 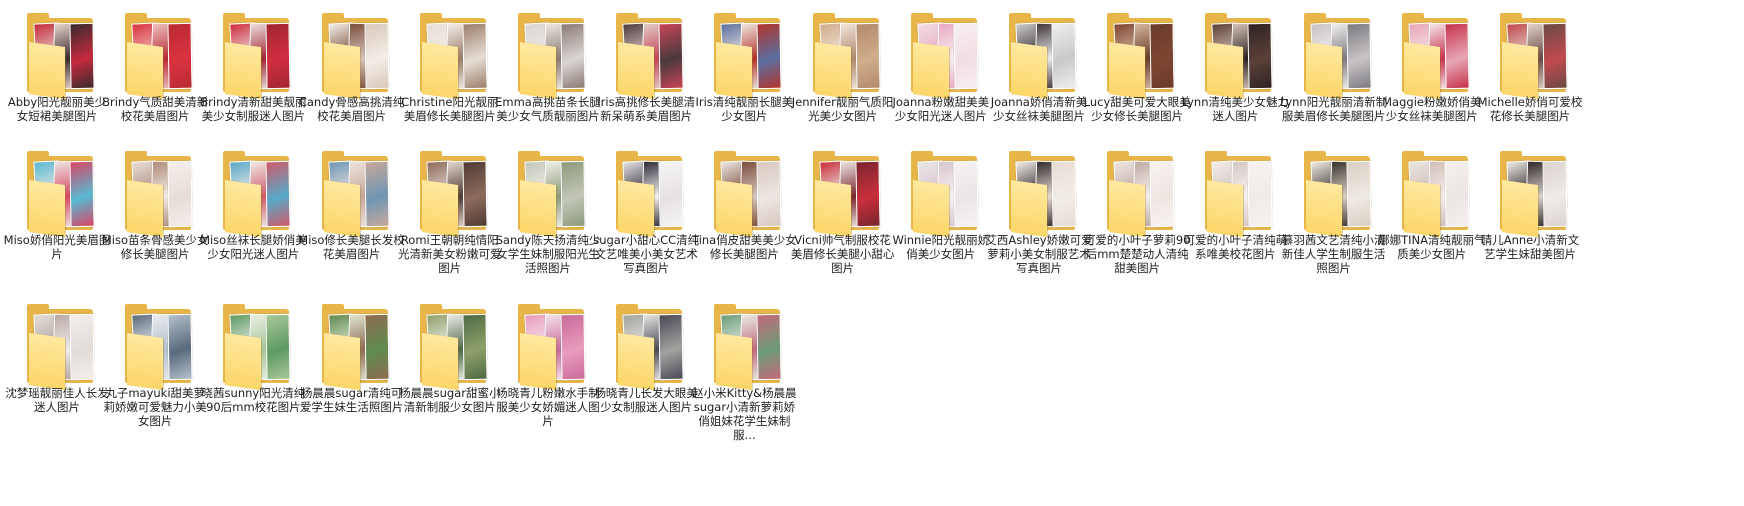 What do you see at coordinates (646, 220) in the screenshot?
I see `folder-item: sugar小甜心CC清纯文艺唯美小美女艺术写真图片` at bounding box center [646, 220].